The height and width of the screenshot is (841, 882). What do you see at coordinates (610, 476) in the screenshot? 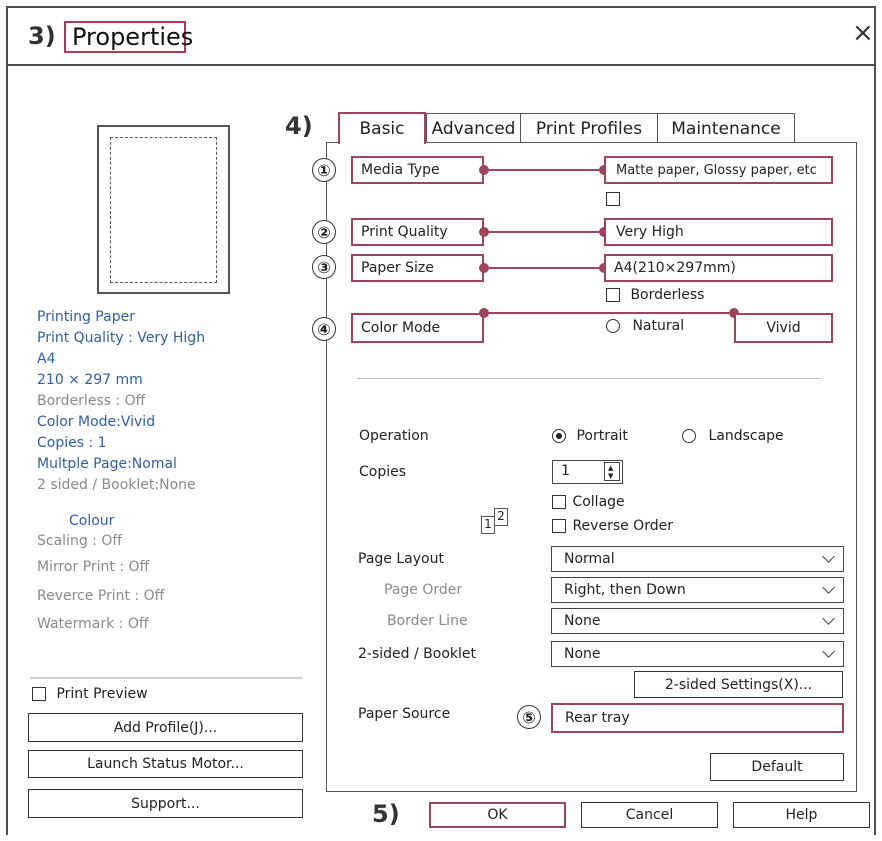
I see `down-arrow-icon: ▼` at bounding box center [610, 476].